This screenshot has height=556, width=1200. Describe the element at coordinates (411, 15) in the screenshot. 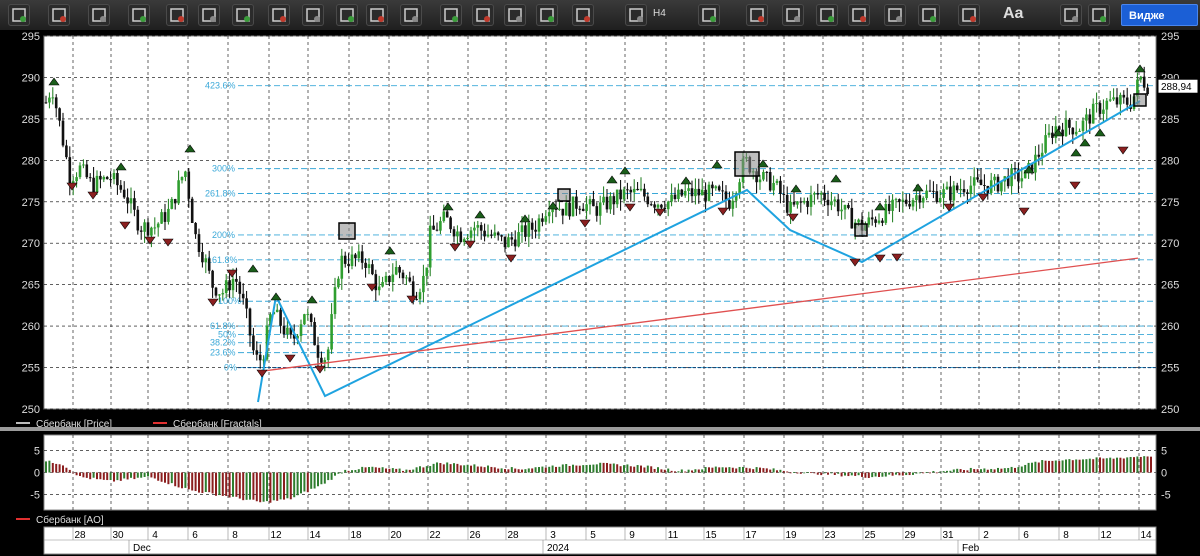

I see `report-icon` at that location.